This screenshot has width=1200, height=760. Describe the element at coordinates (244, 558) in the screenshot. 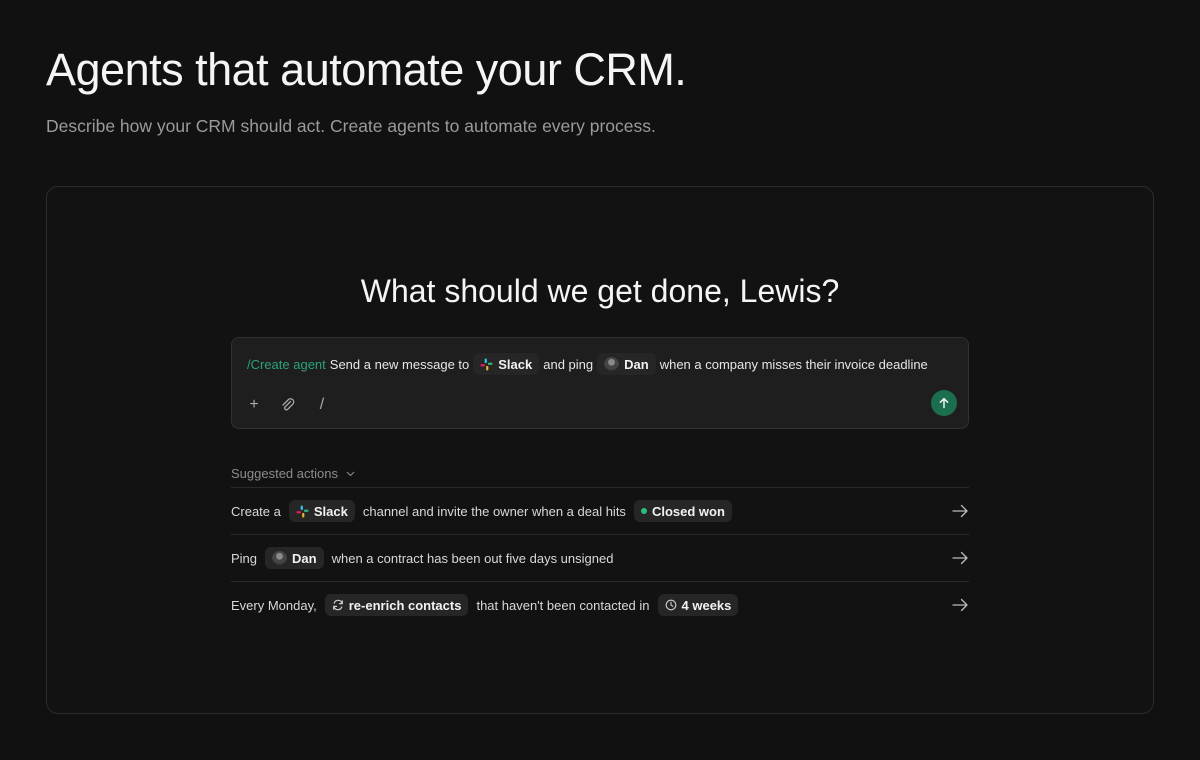

I see `suggestion-text: Ping` at that location.